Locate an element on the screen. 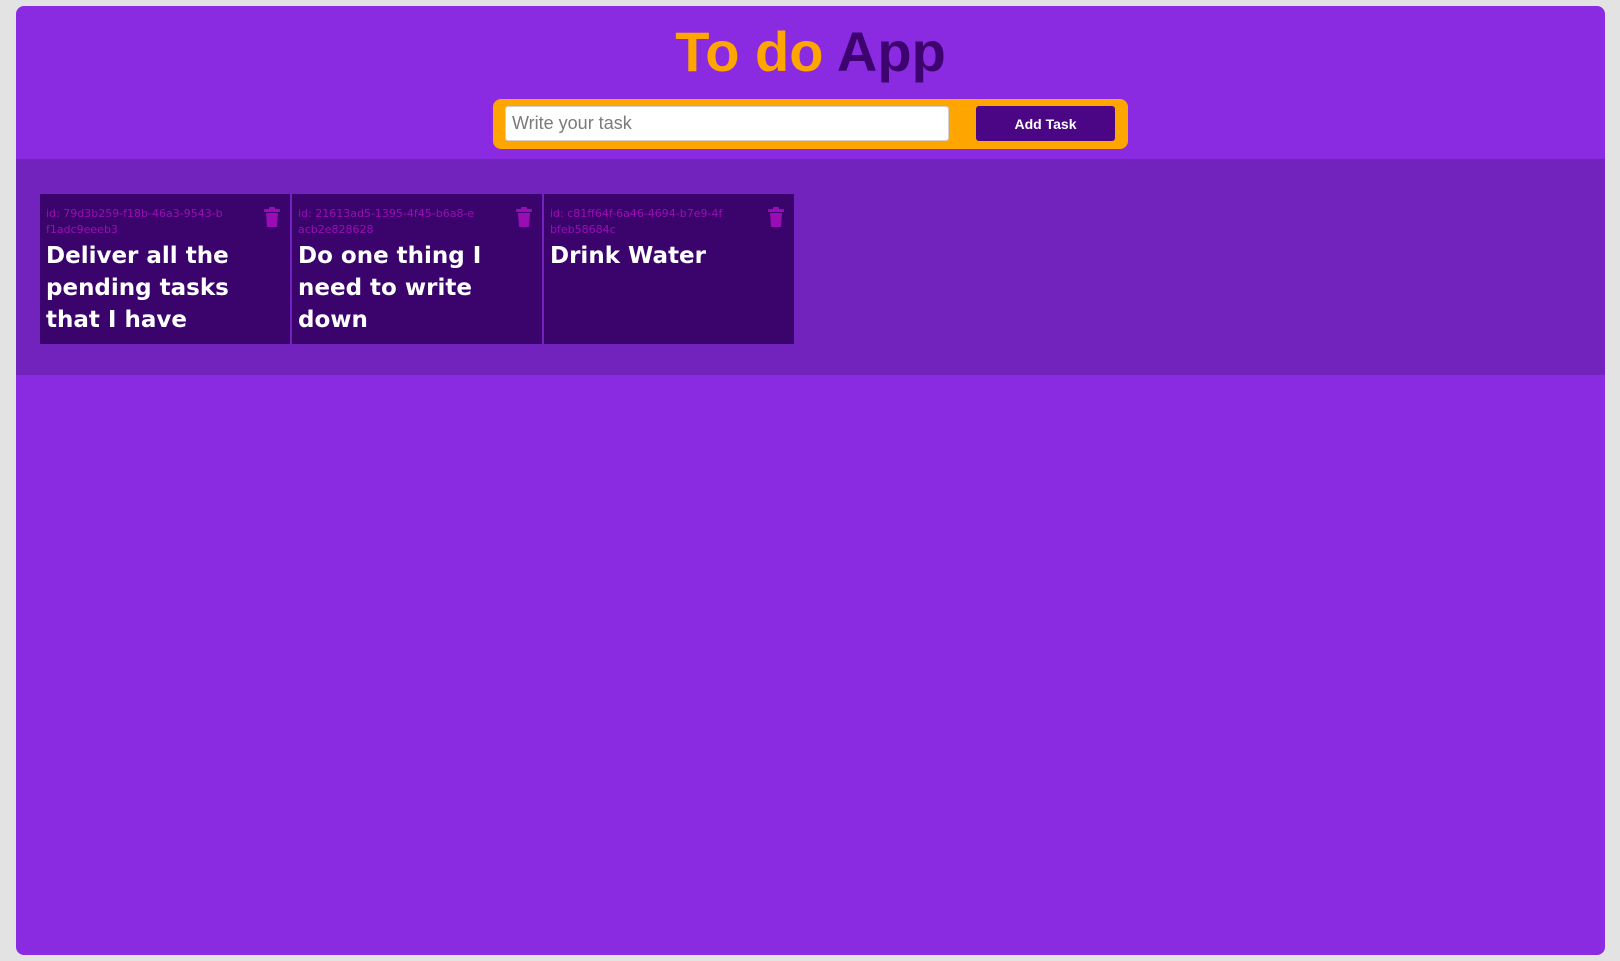 Image resolution: width=1620 pixels, height=961 pixels. title-part-todo: To do is located at coordinates (749, 51).